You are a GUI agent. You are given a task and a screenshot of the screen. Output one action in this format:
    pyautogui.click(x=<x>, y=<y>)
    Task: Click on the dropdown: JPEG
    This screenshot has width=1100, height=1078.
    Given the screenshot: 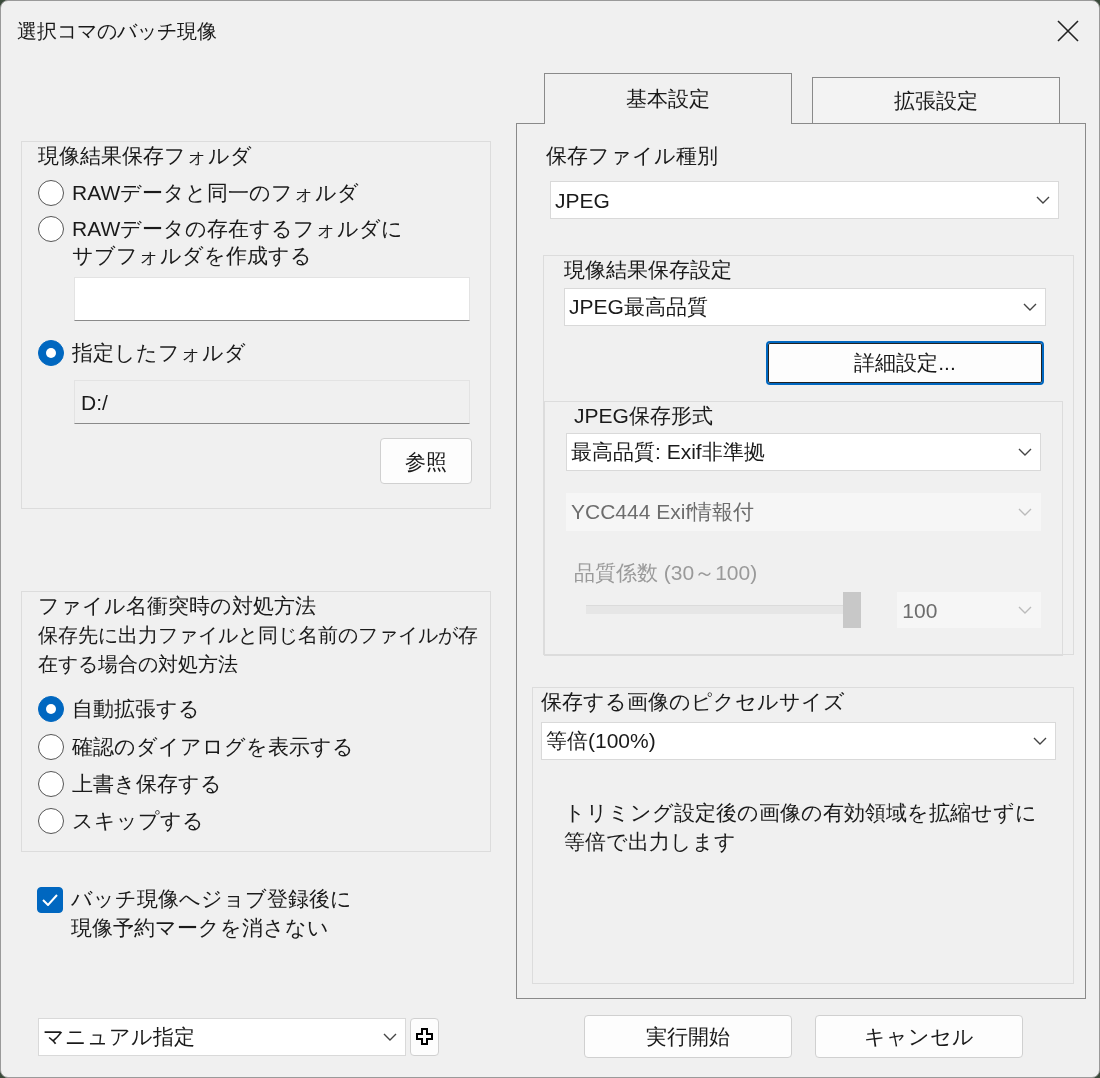 What is the action you would take?
    pyautogui.click(x=804, y=200)
    